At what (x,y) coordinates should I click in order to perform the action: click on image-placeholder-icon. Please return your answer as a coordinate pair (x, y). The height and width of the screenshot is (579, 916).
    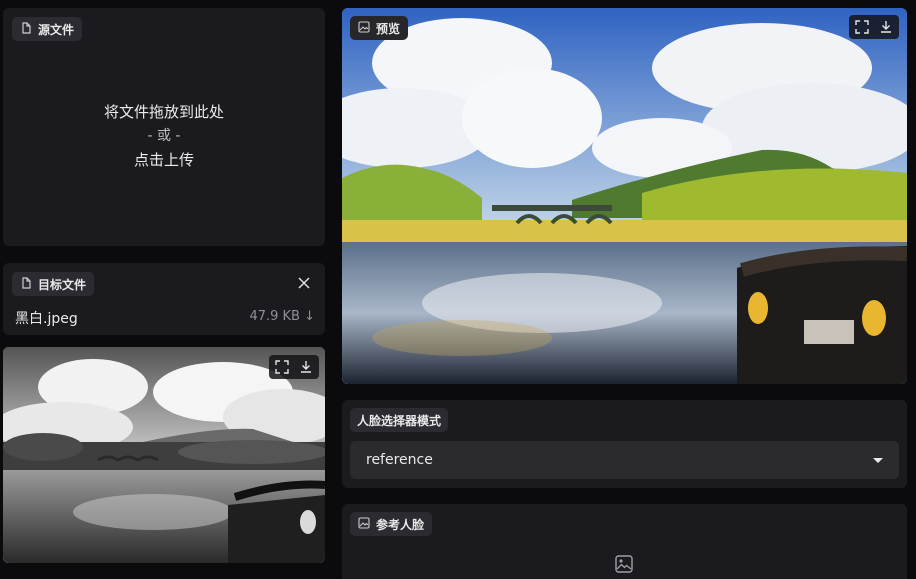
    Looking at the image, I should click on (624, 564).